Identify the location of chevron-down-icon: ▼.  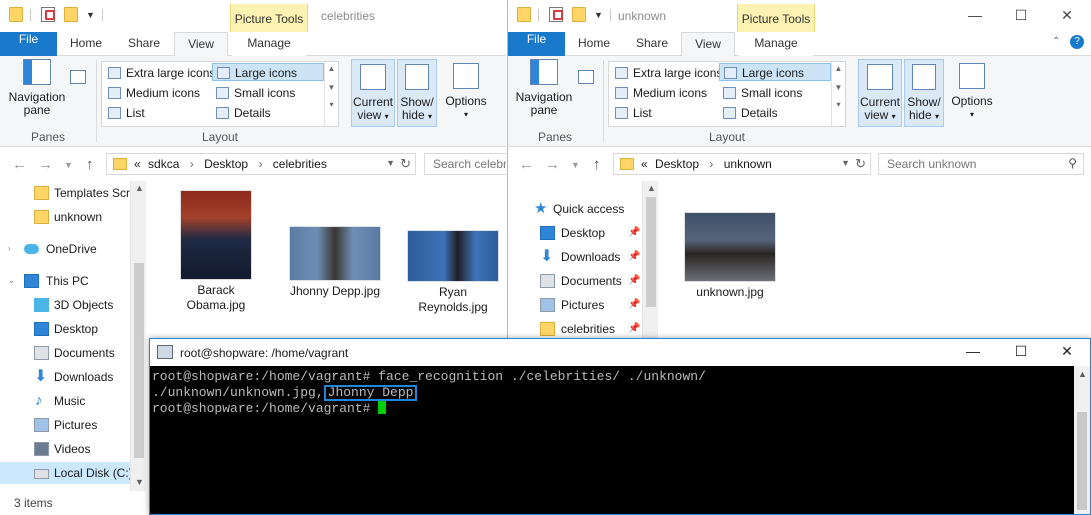
(331, 87).